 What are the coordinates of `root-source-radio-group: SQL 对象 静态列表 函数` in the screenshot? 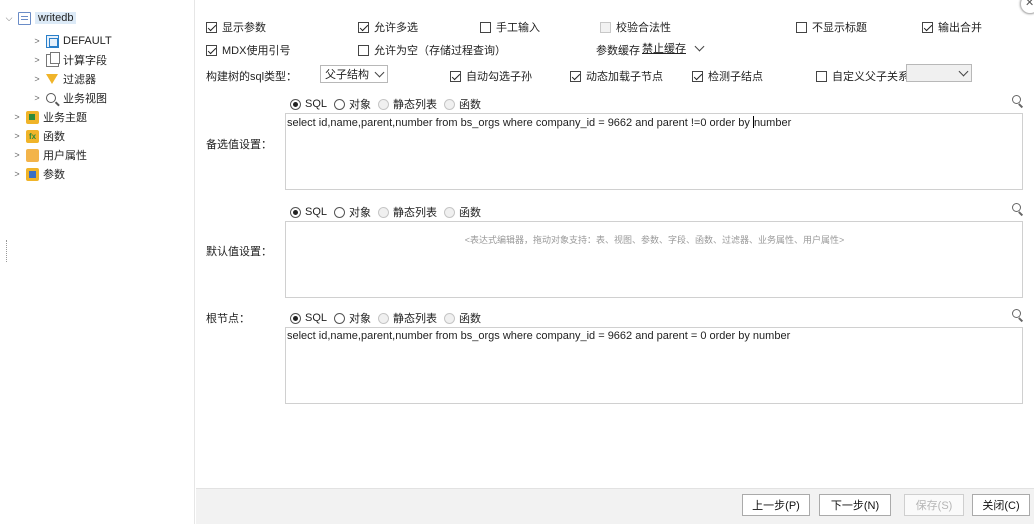 It's located at (389, 318).